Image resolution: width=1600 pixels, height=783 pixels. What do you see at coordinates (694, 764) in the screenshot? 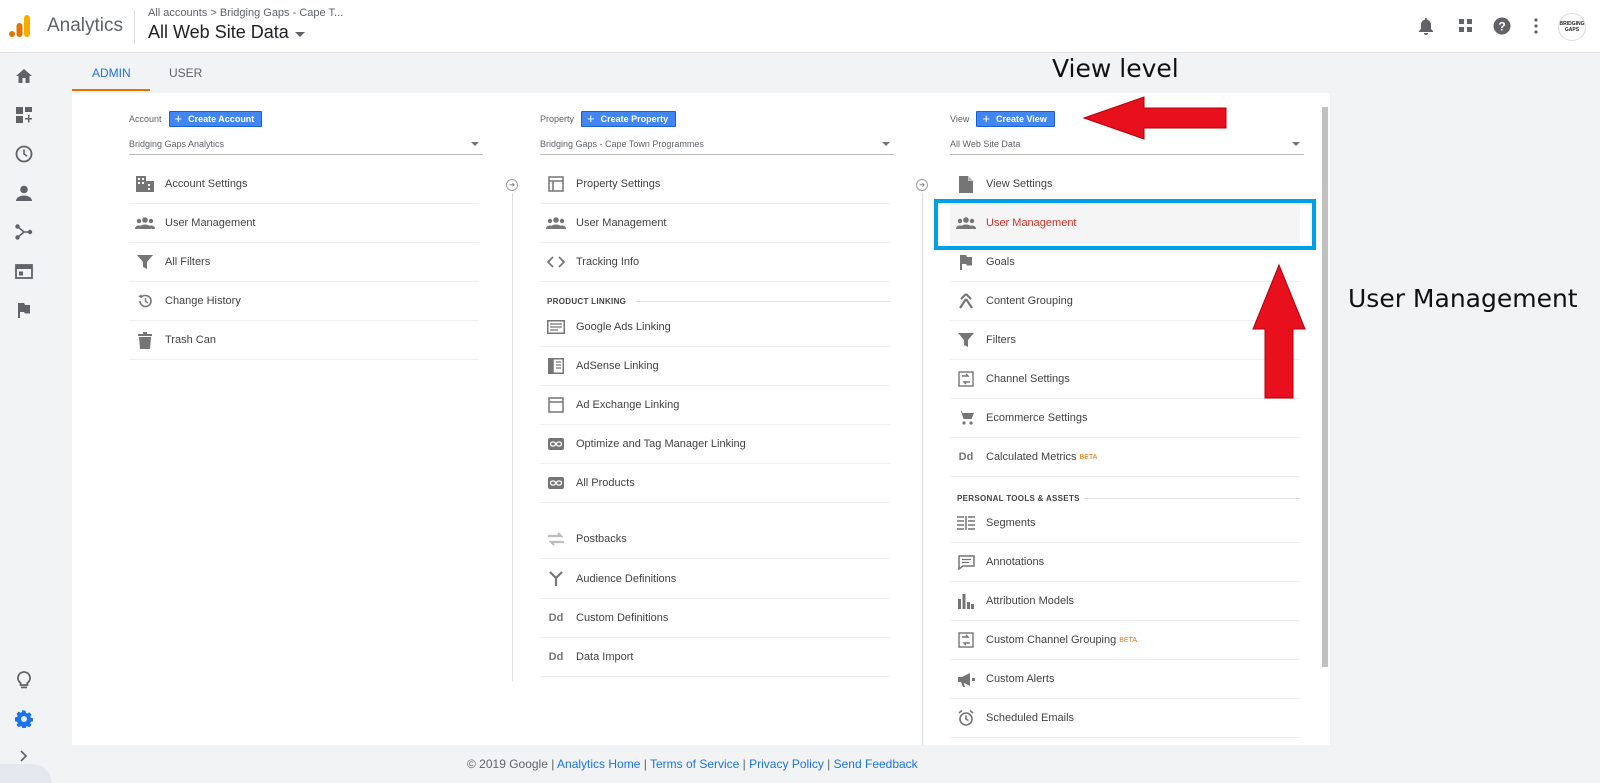
I see `terms-of-service-link: Terms of Service` at bounding box center [694, 764].